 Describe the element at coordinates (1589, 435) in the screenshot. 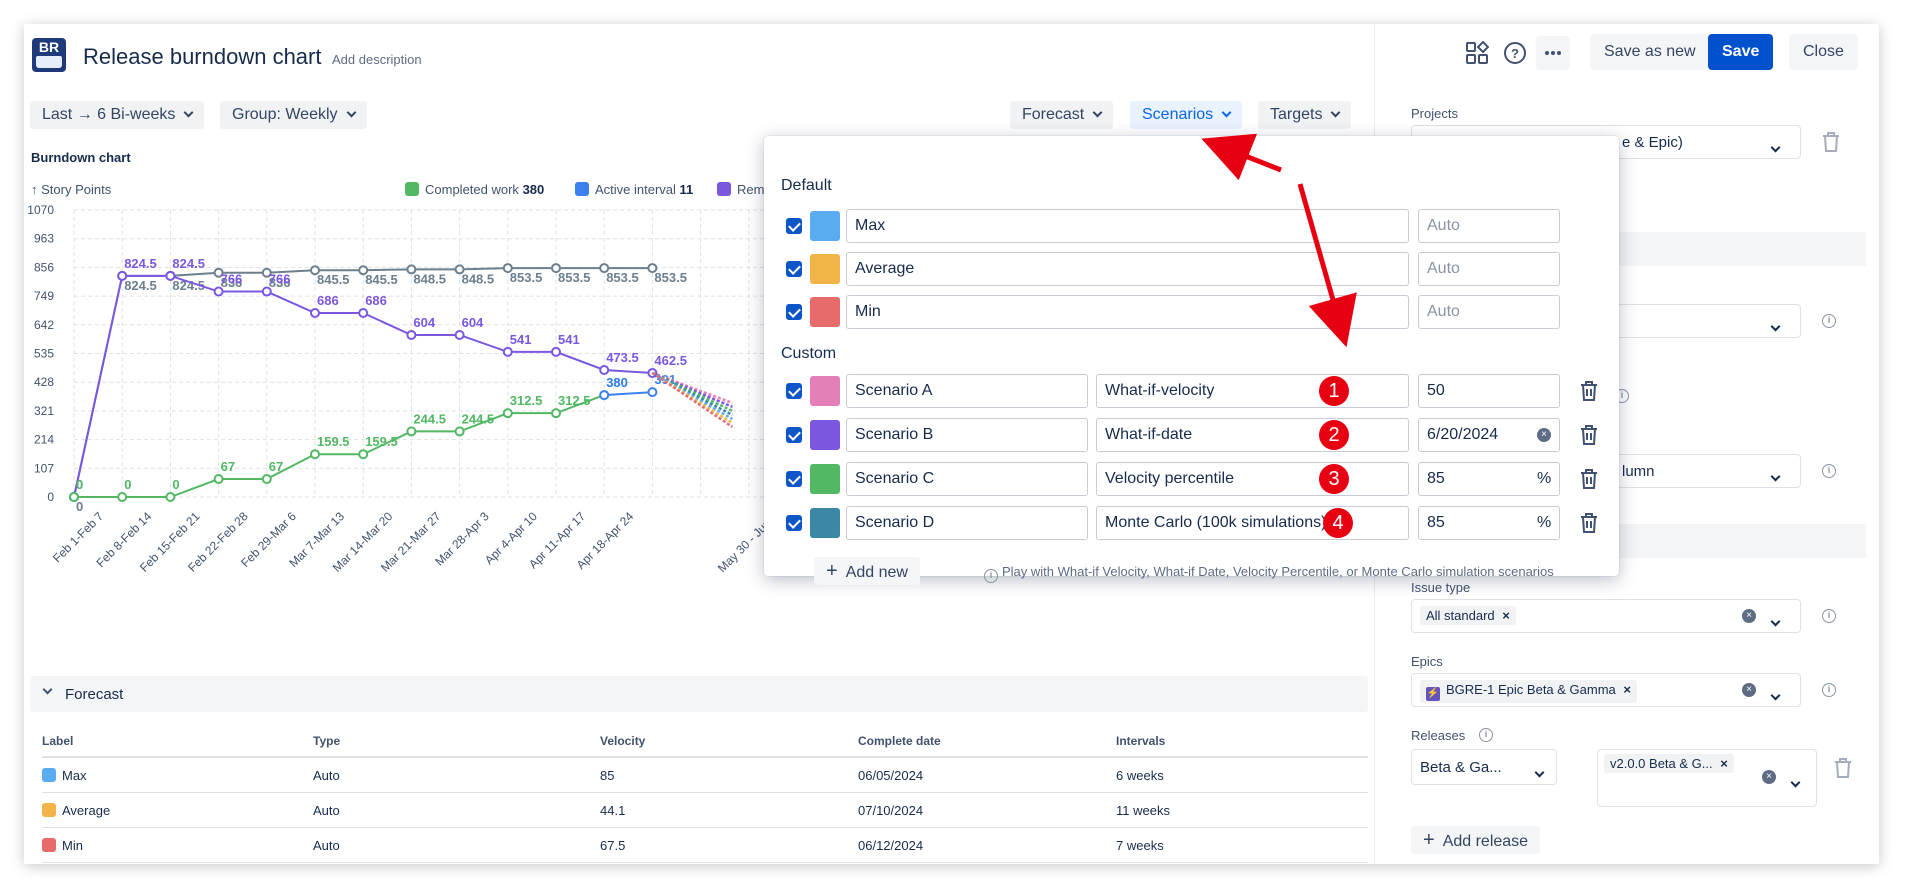

I see `delete-scenario-b-button` at that location.